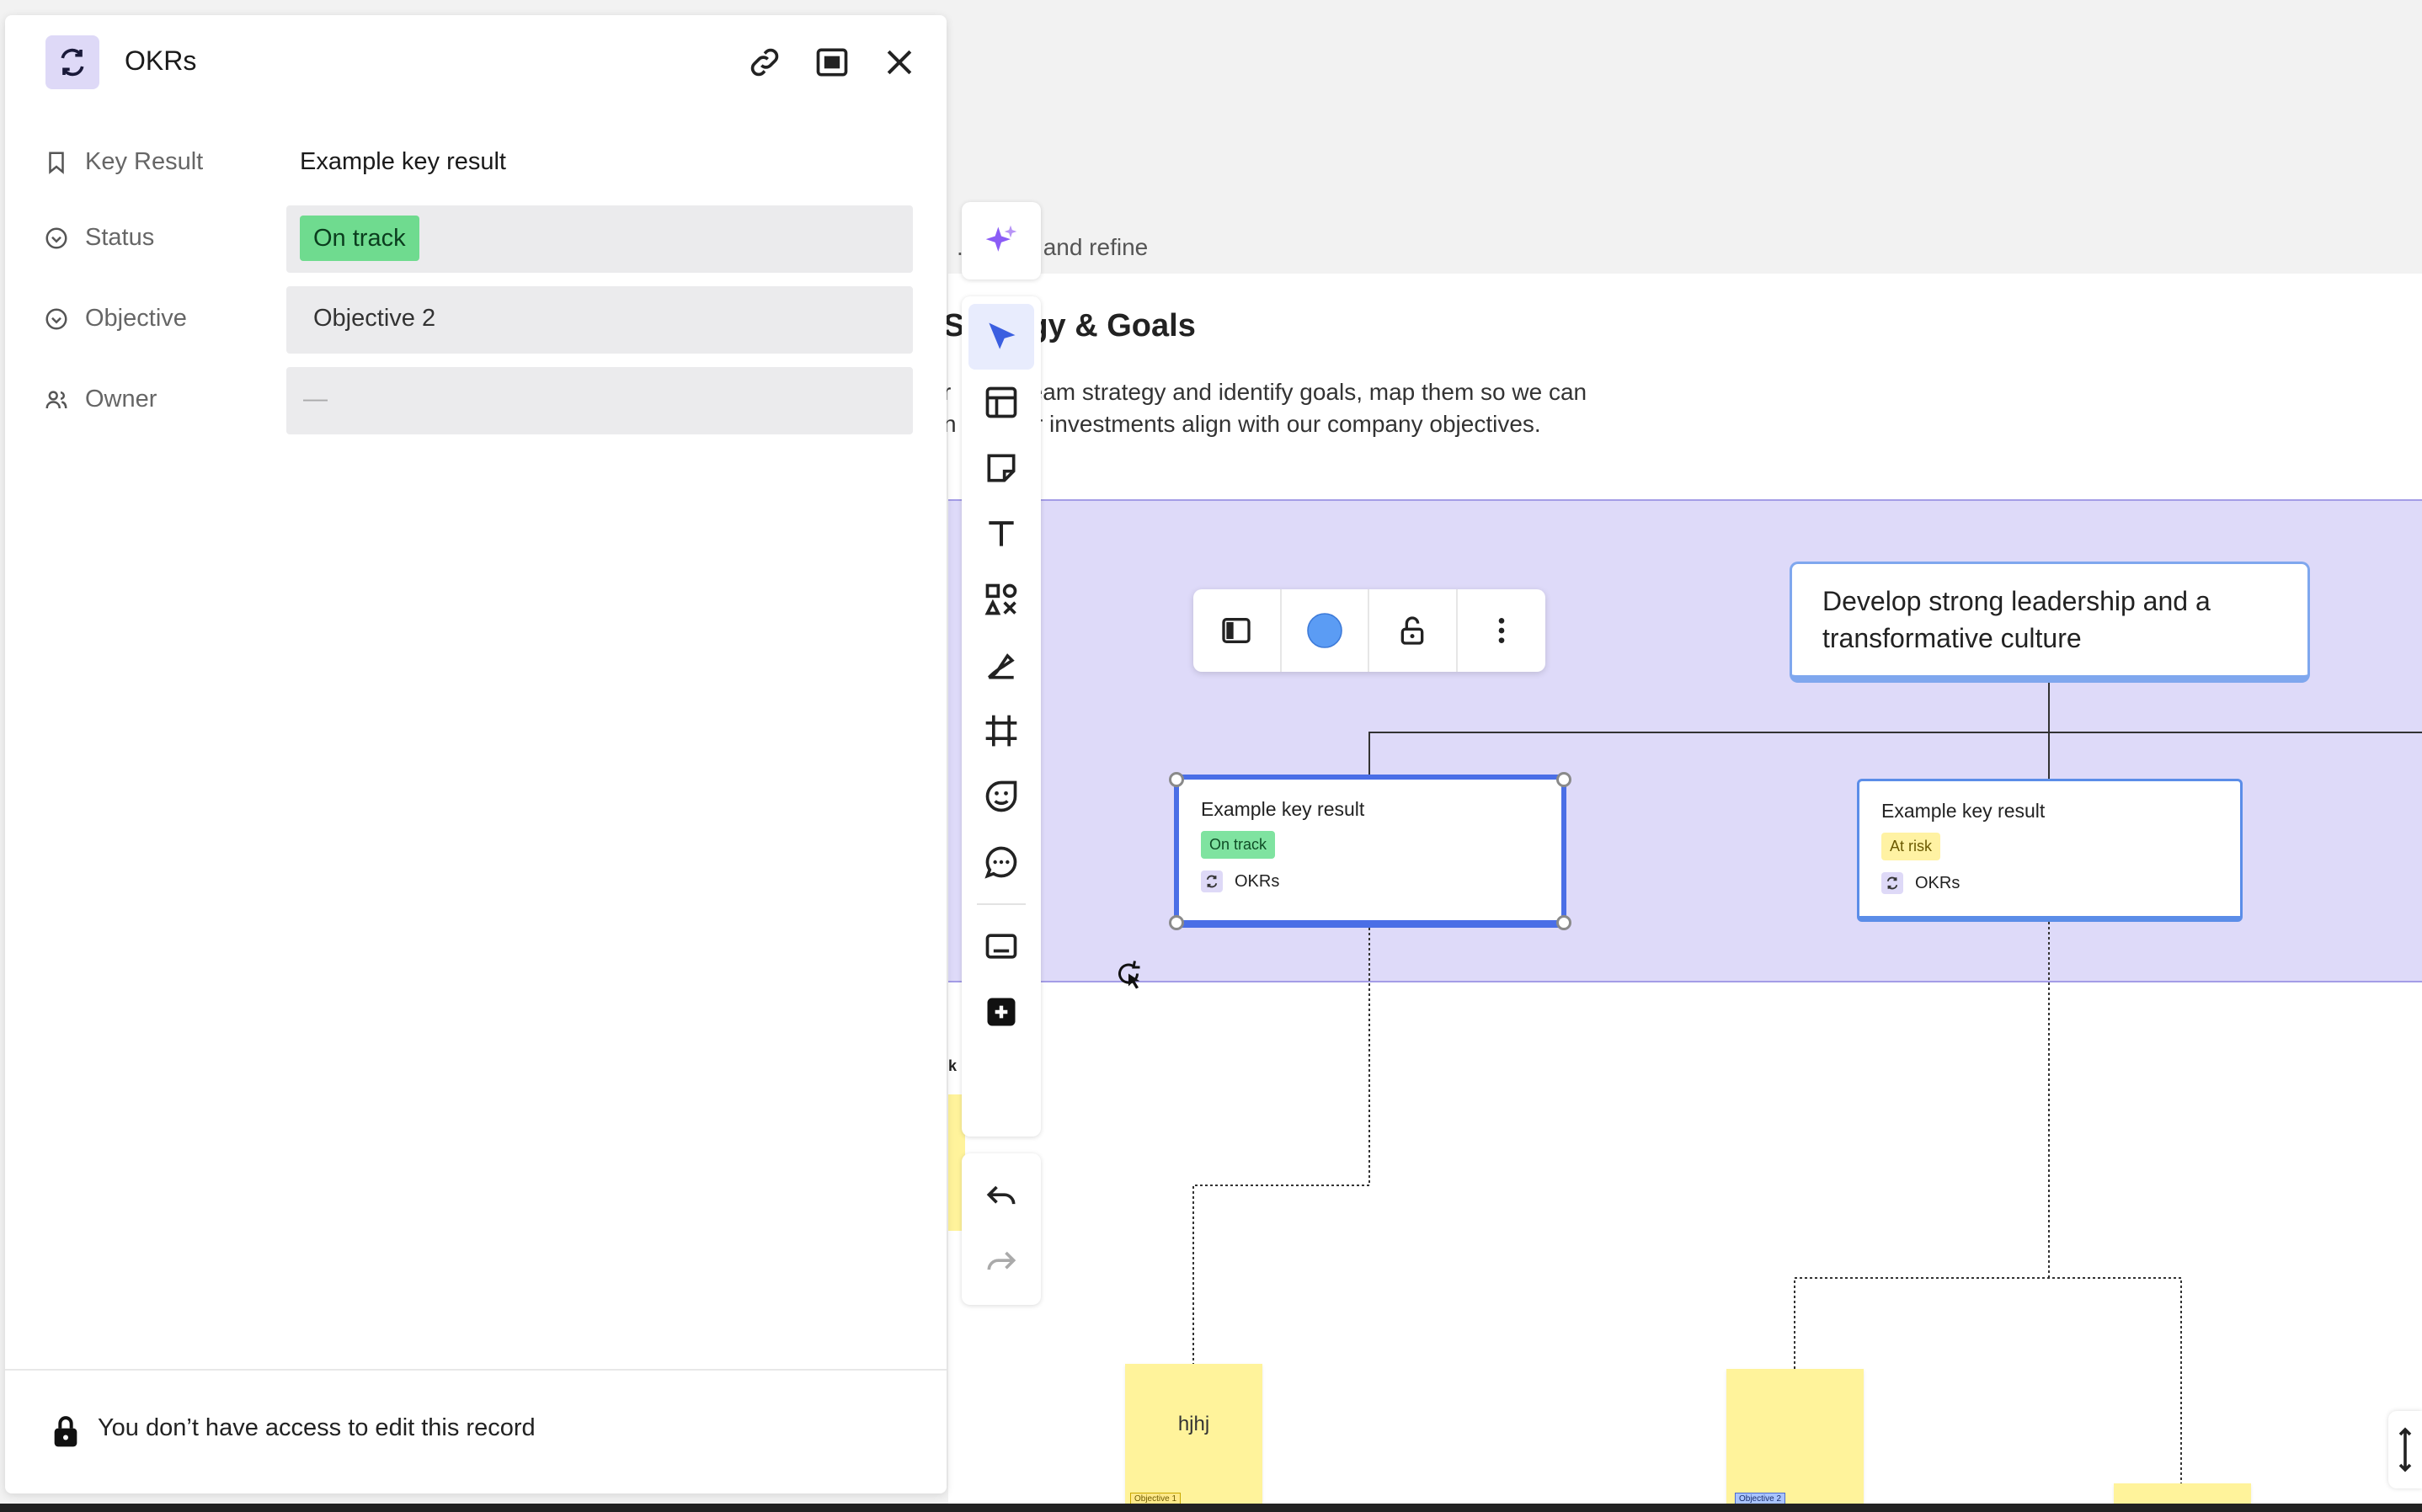  I want to click on sticker-tool, so click(1001, 797).